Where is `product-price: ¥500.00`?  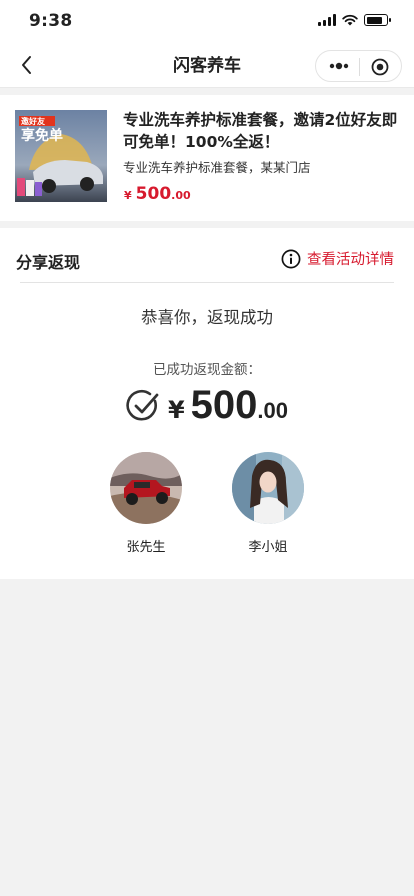
product-price: ¥500.00 is located at coordinates (157, 194).